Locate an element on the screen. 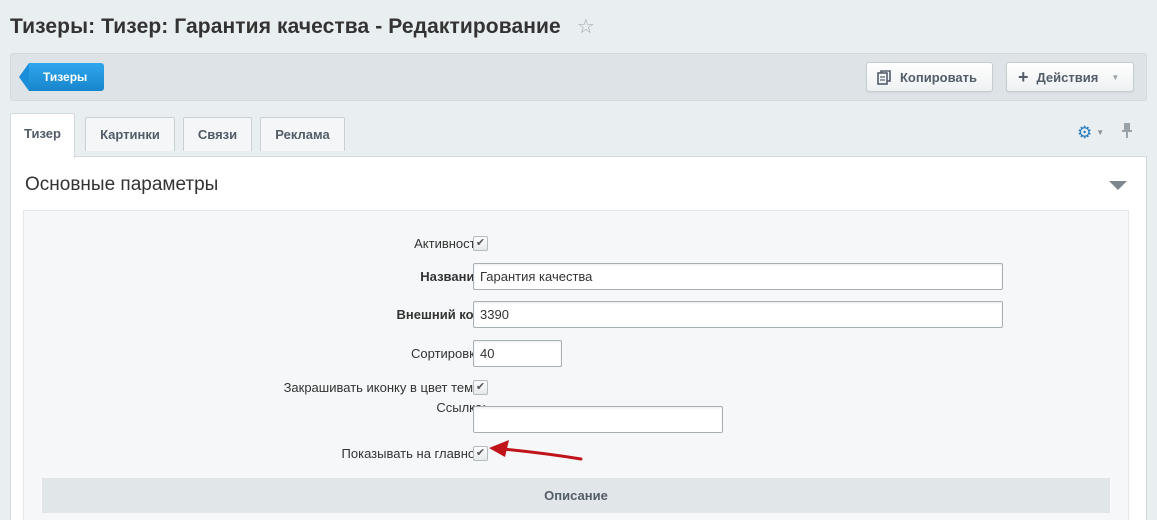 Image resolution: width=1157 pixels, height=520 pixels. sort-input is located at coordinates (517, 353).